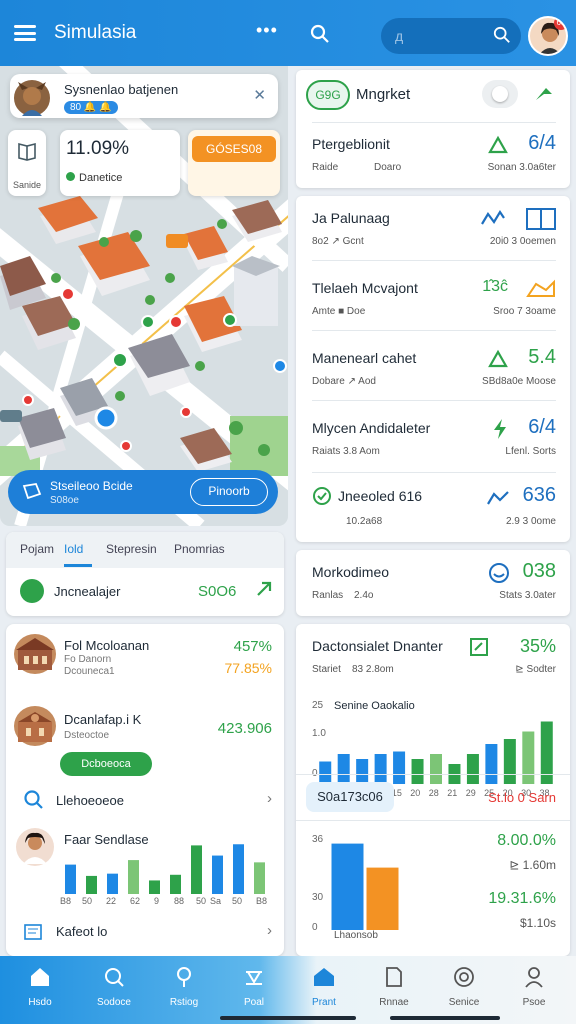 The image size is (576, 1024). What do you see at coordinates (143, 492) in the screenshot?
I see `map-banner: Stseileoo Bcide S08oe Pinoorb` at bounding box center [143, 492].